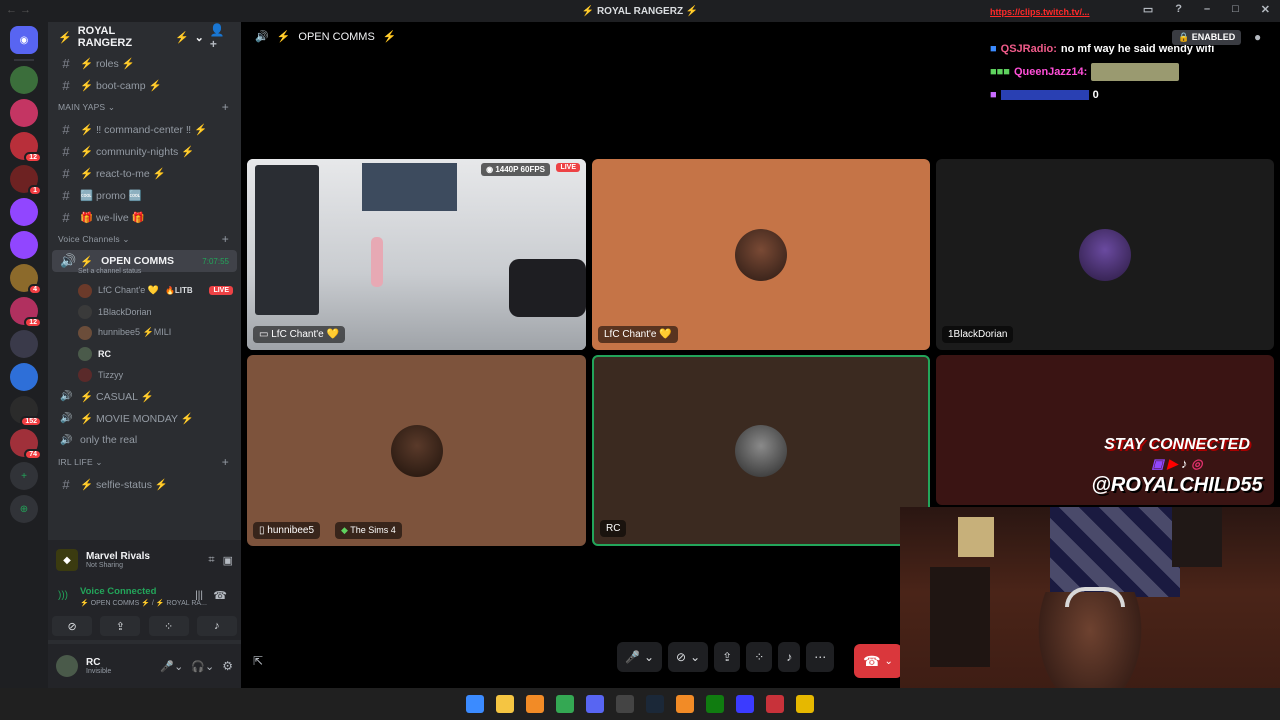 The height and width of the screenshot is (720, 1280). Describe the element at coordinates (202, 666) in the screenshot. I see `headphones-icon: 🎧⌄` at that location.